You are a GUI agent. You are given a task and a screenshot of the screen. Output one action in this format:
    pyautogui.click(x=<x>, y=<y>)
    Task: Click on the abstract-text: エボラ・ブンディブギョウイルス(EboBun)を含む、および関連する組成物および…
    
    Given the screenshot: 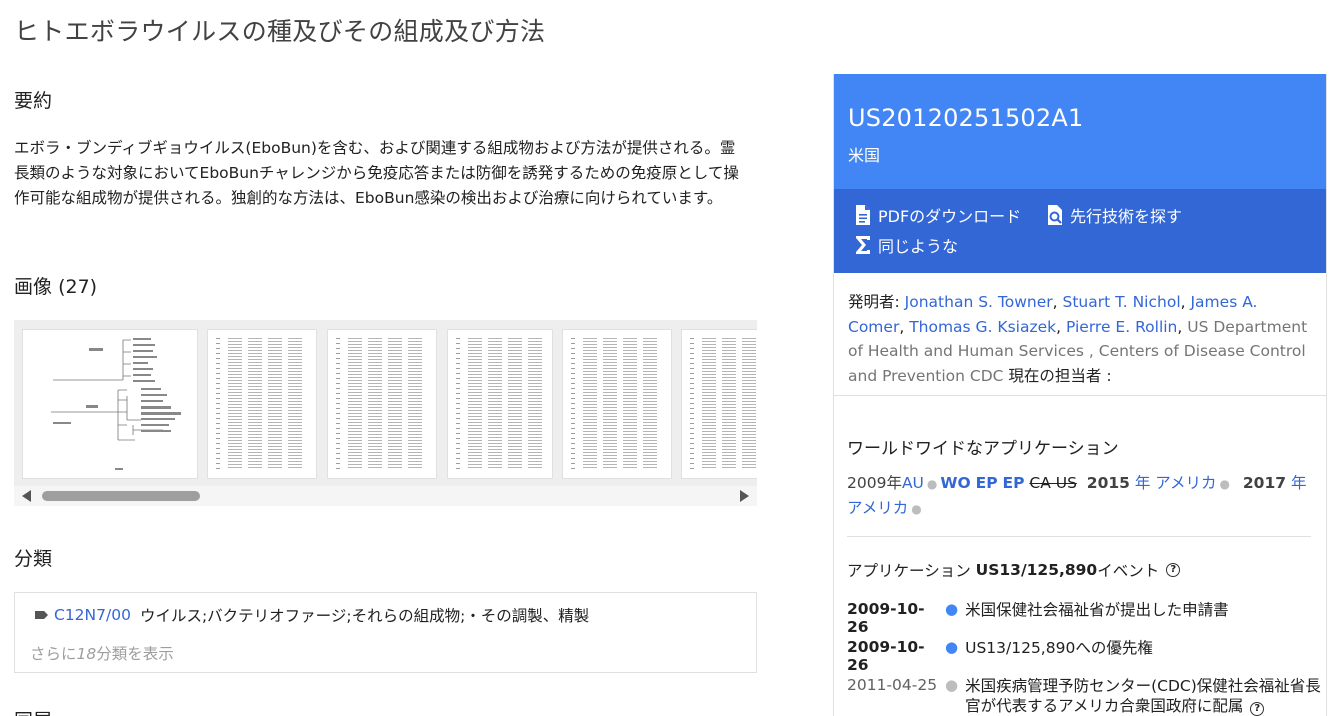 What is the action you would take?
    pyautogui.click(x=376, y=173)
    